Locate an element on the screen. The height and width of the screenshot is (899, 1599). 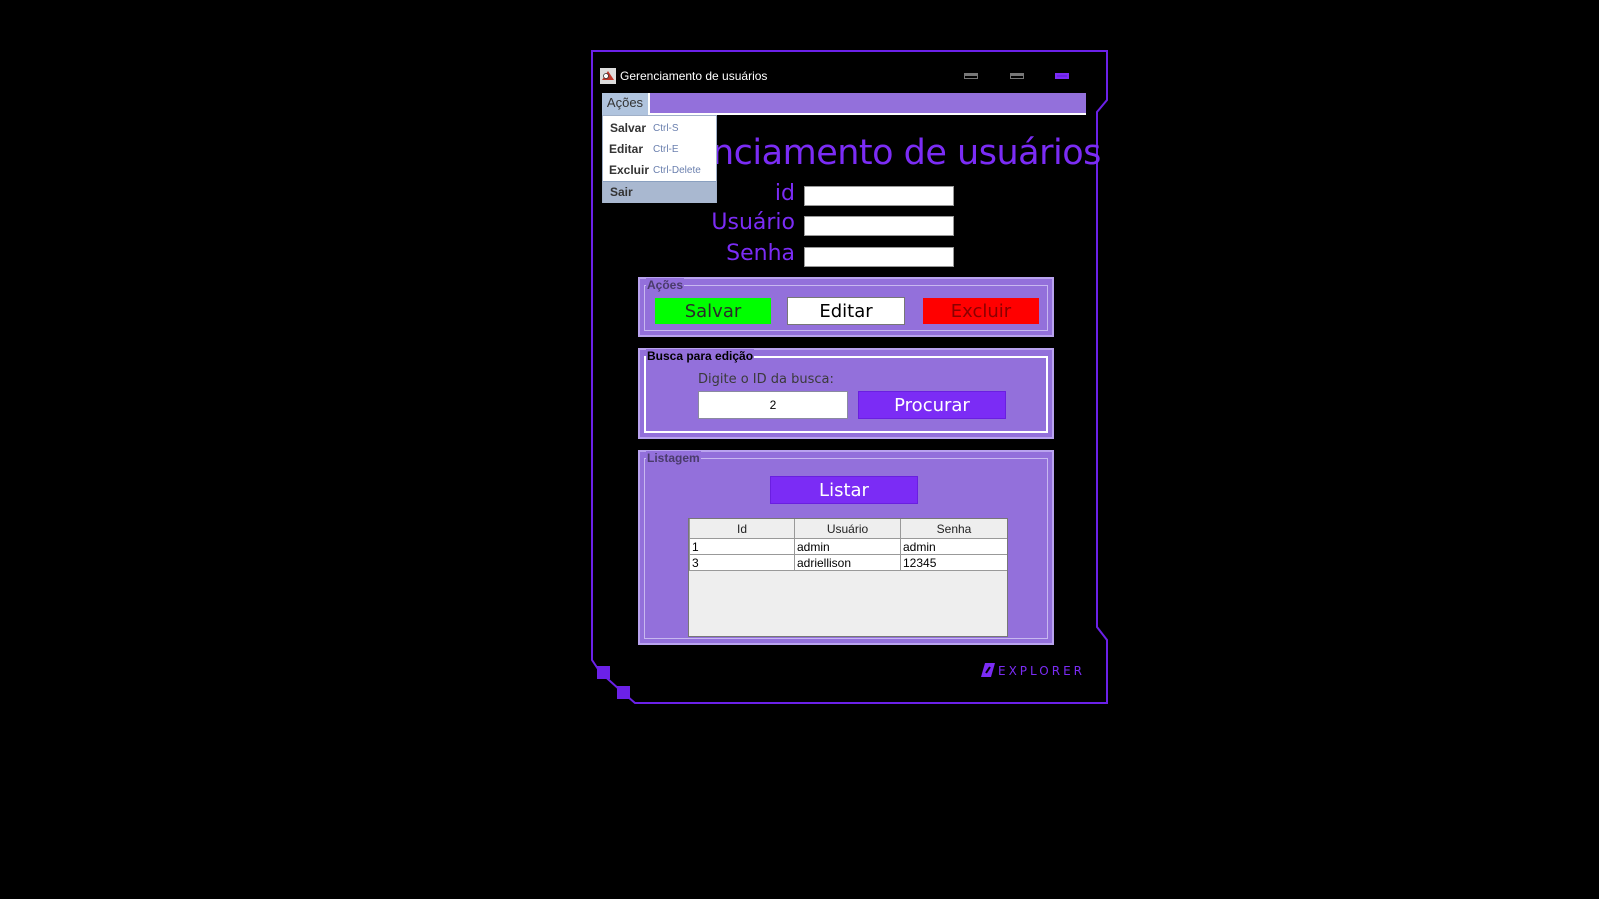
cell-usuario: admin is located at coordinates (847, 546).